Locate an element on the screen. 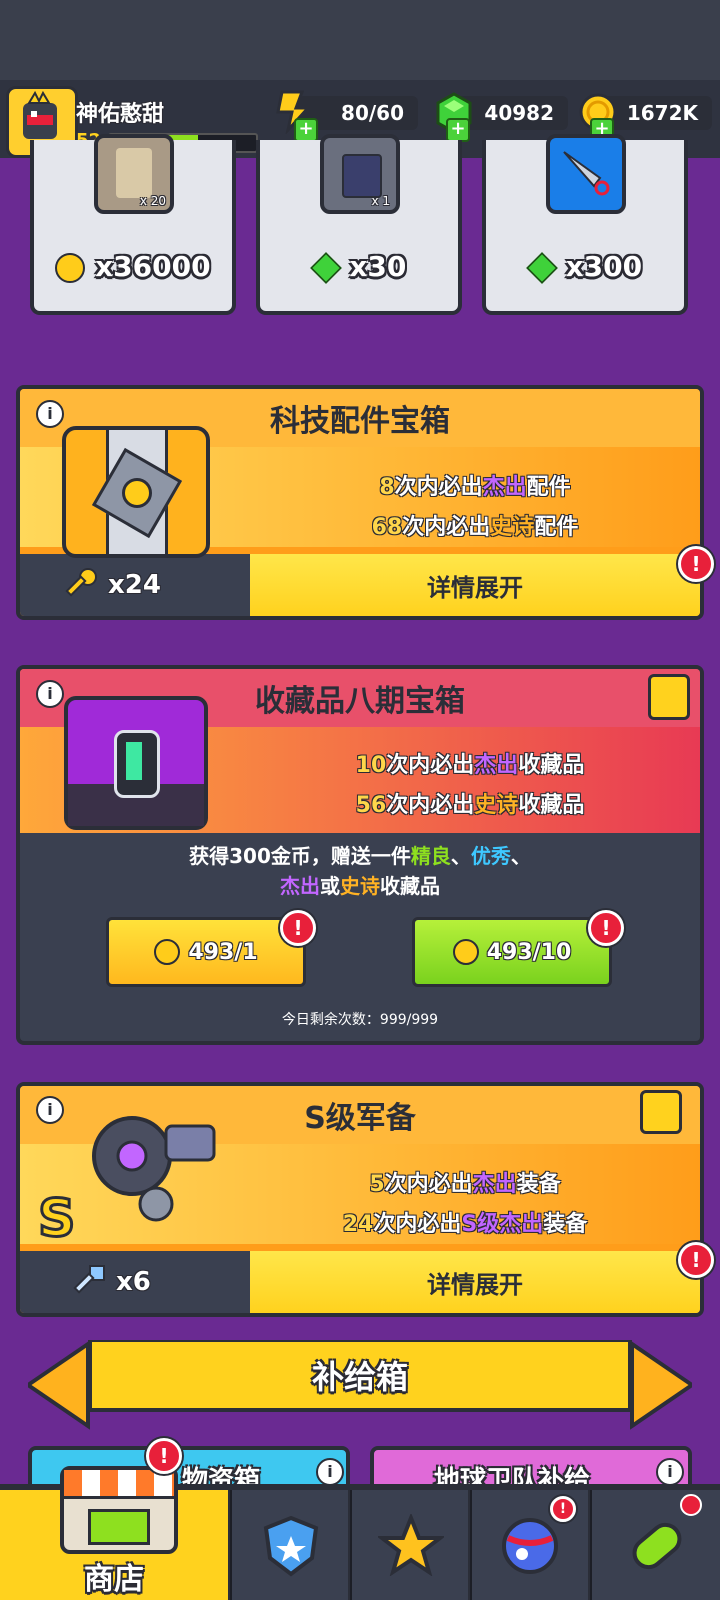 This screenshot has height=1600, width=720. nav-tab-battle is located at coordinates (409, 1545).